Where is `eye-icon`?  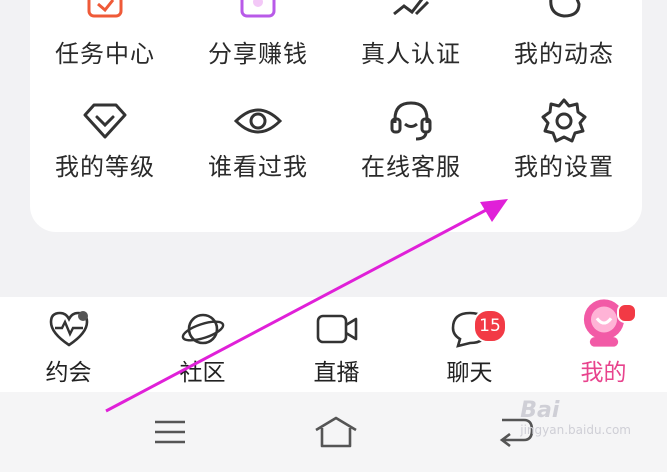 eye-icon is located at coordinates (258, 121).